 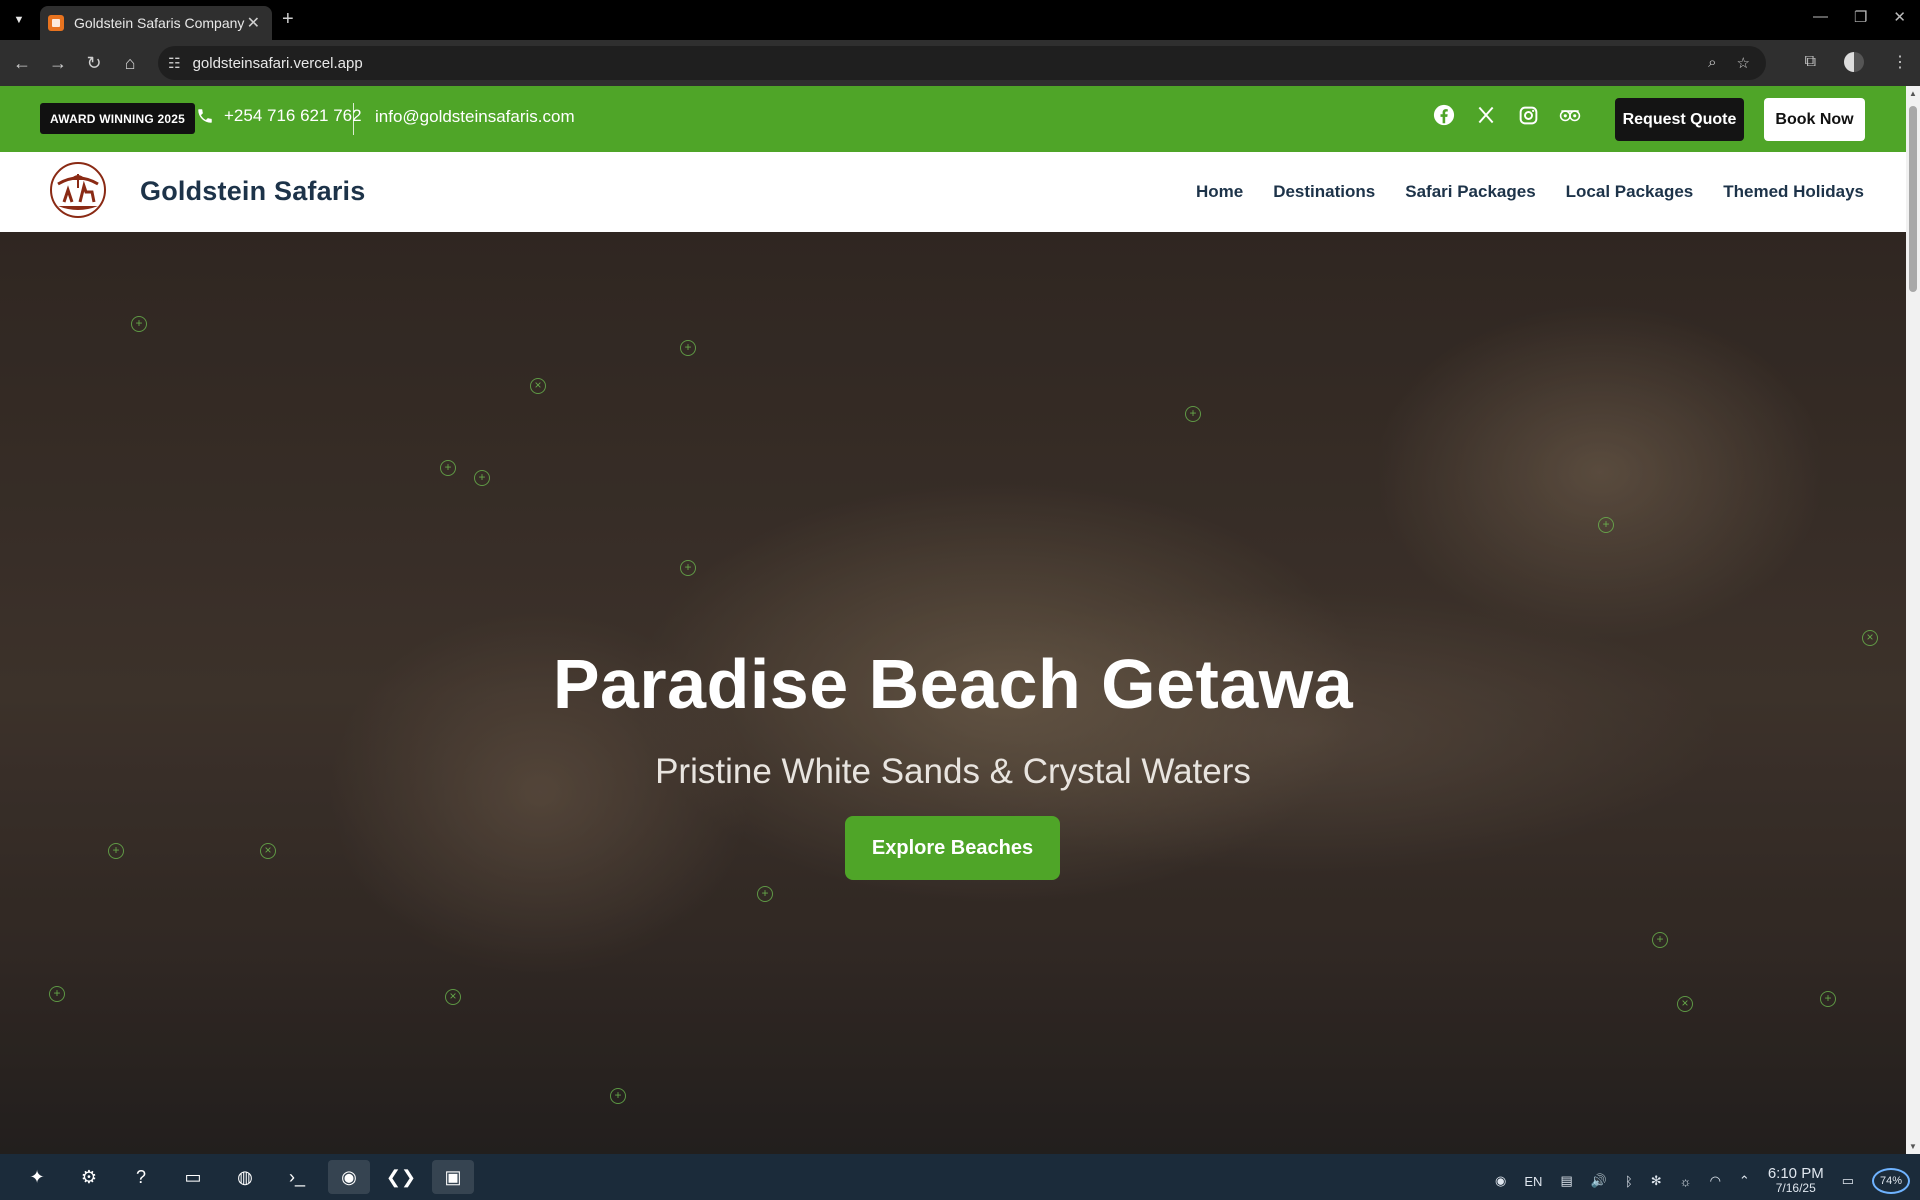 What do you see at coordinates (277, 63) in the screenshot?
I see `url-text: goldsteinsafari.vercel.app` at bounding box center [277, 63].